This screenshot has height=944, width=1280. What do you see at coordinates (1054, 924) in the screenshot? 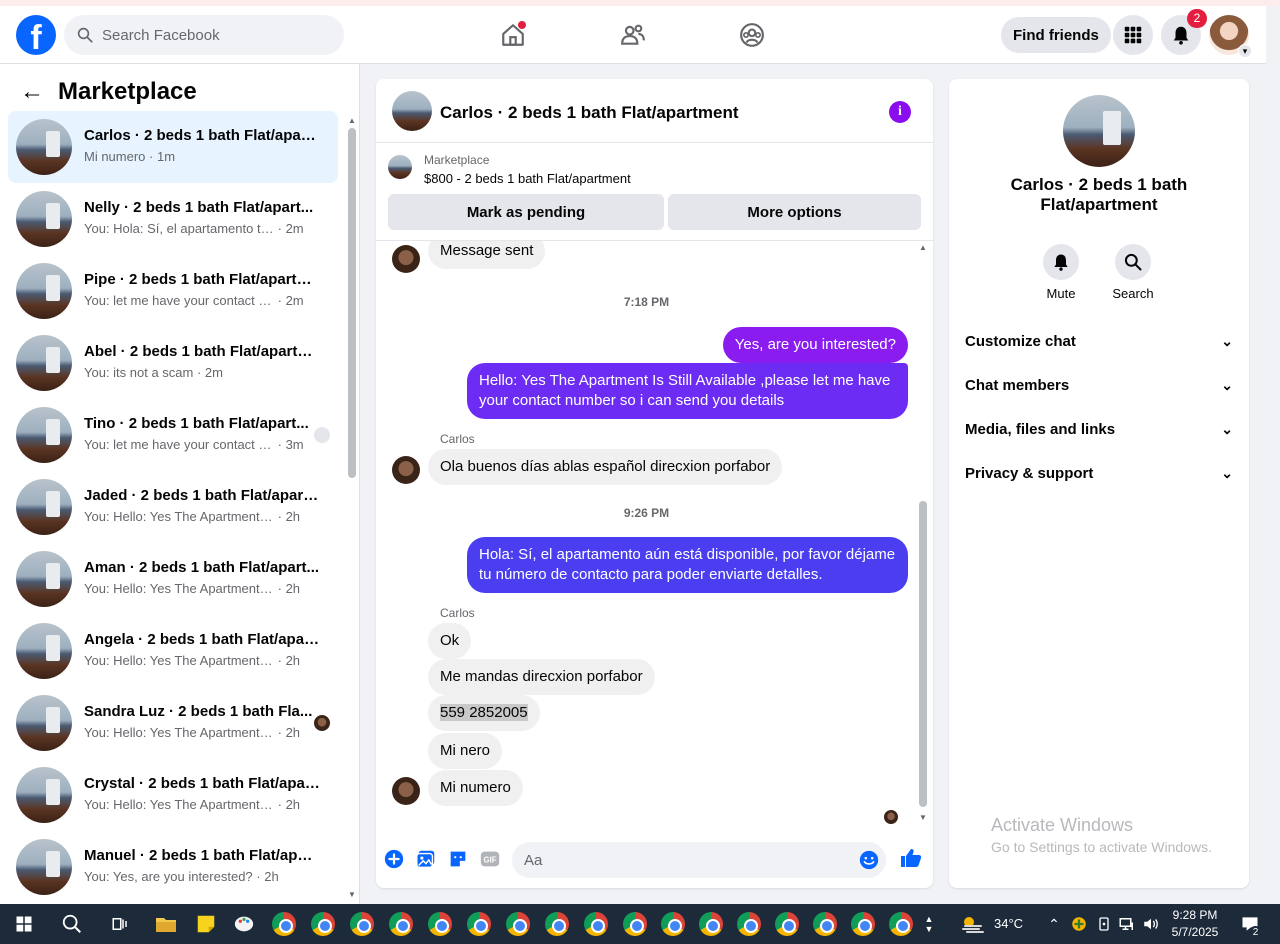
I see `show-hidden-icons-button: ⌃` at bounding box center [1054, 924].